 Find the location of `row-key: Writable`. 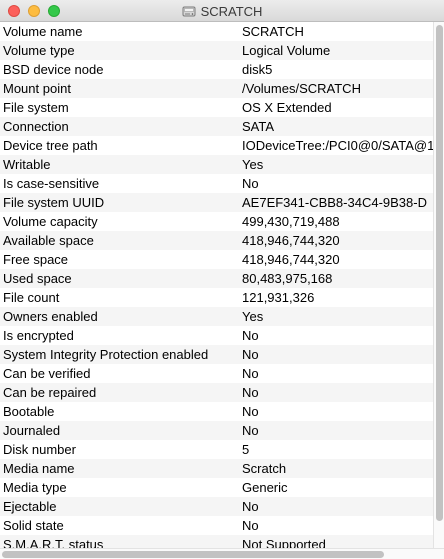

row-key: Writable is located at coordinates (27, 164).